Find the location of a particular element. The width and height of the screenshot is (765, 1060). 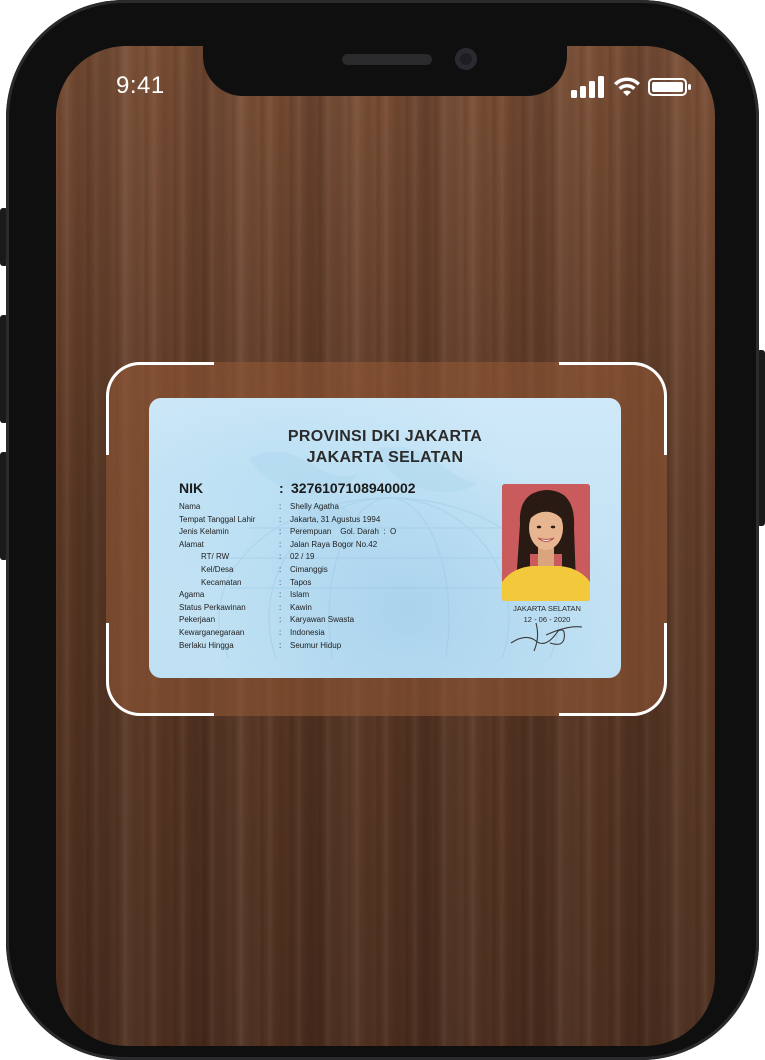

id-photo is located at coordinates (546, 542).